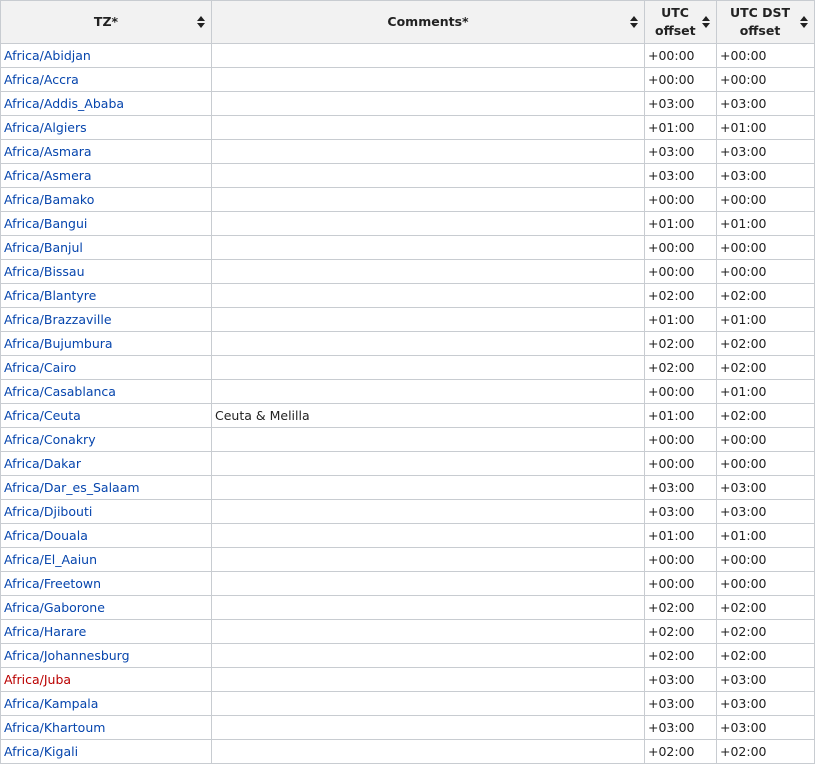 The height and width of the screenshot is (764, 815). What do you see at coordinates (72, 487) in the screenshot?
I see `tz-link: Africa/Dar_es_Salaam` at bounding box center [72, 487].